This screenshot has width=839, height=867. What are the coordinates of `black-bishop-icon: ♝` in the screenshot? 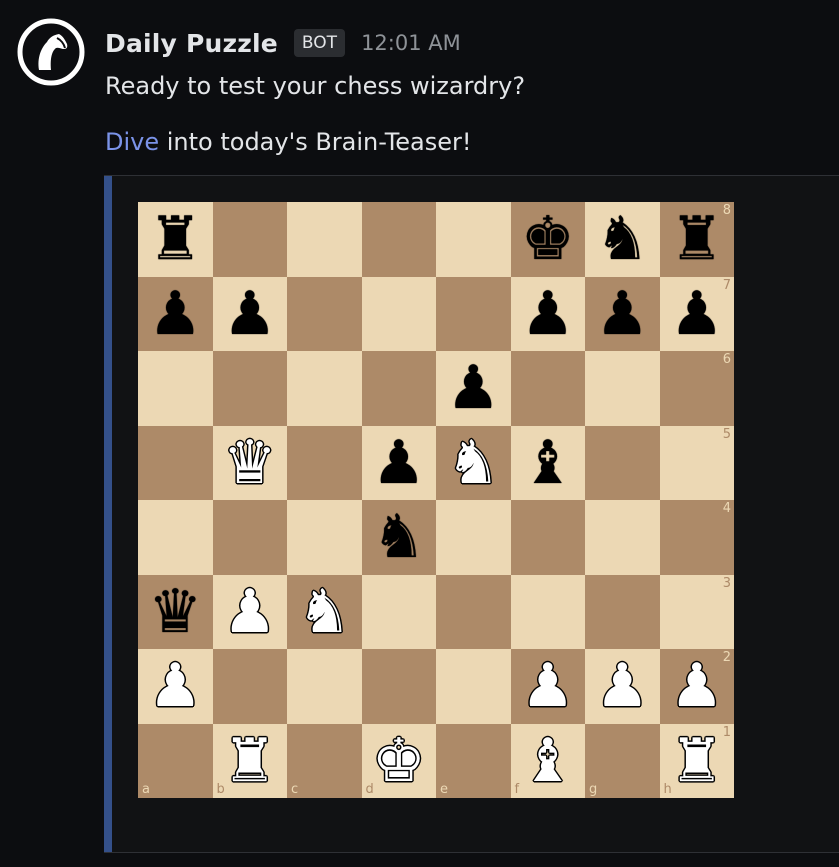 It's located at (547, 462).